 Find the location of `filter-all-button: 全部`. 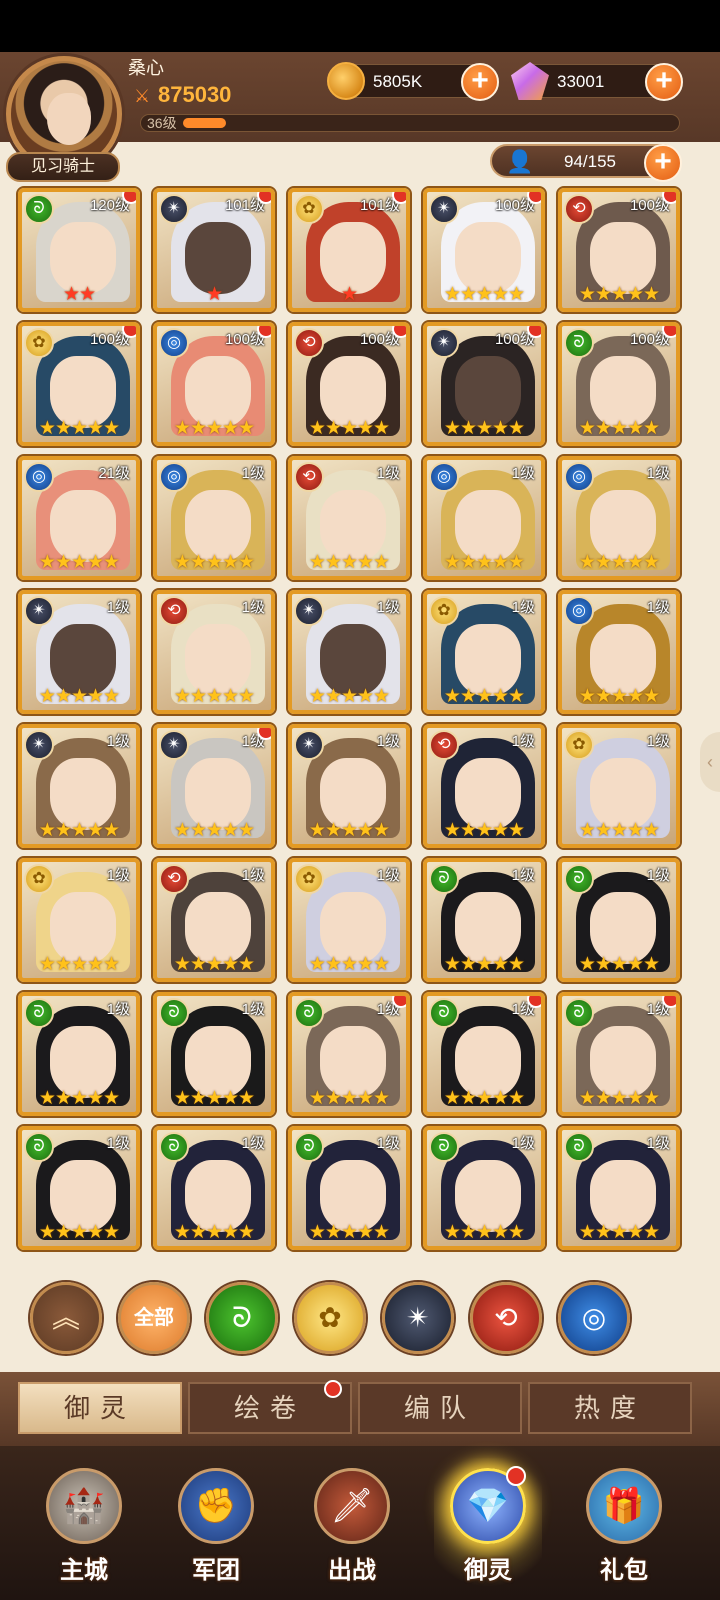

filter-all-button: 全部 is located at coordinates (154, 1318).